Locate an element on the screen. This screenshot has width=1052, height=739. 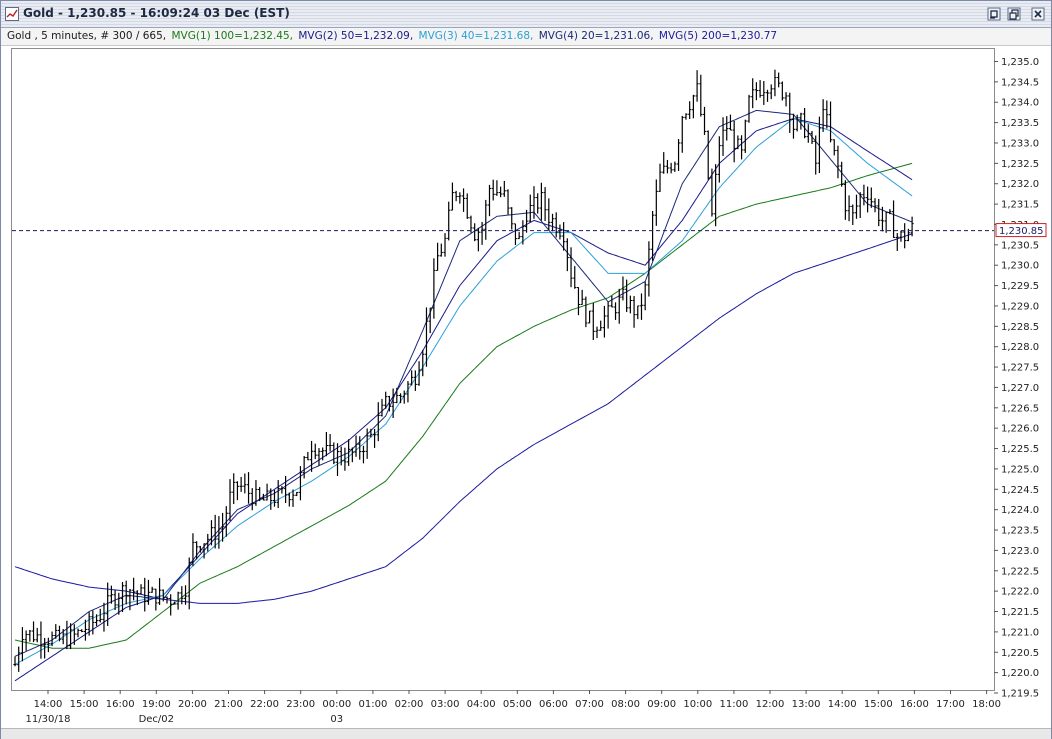
time-tick-label: 23:00 is located at coordinates (300, 704).